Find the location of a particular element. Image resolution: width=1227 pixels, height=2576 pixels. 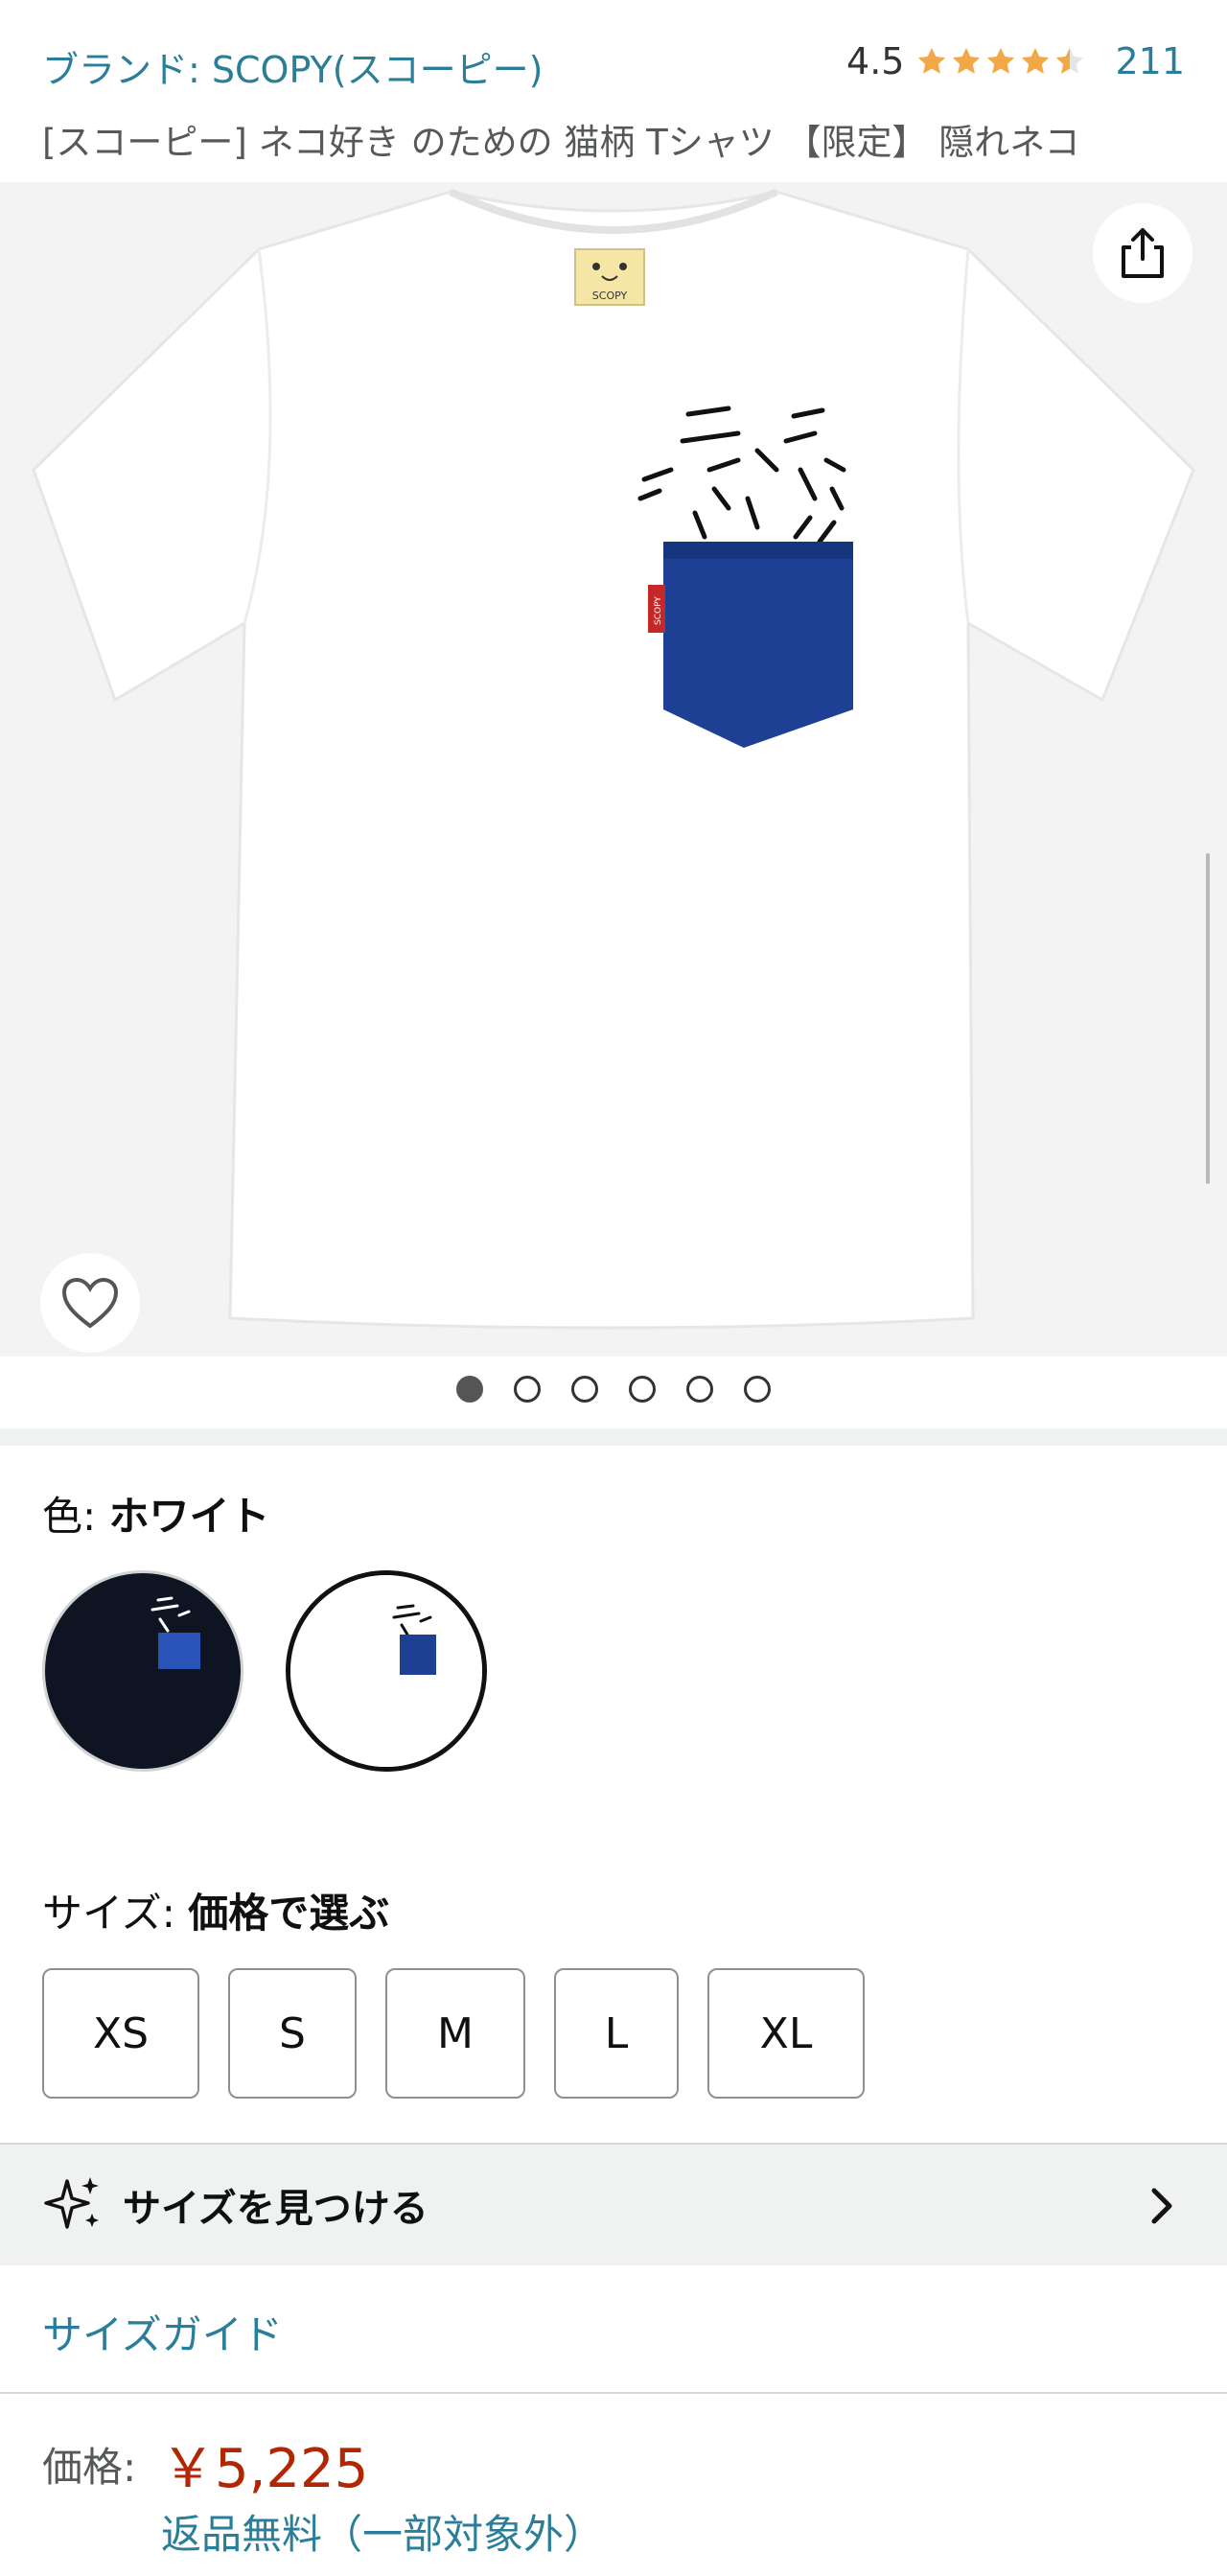

size-prefix: サイズ: is located at coordinates (115, 1914).